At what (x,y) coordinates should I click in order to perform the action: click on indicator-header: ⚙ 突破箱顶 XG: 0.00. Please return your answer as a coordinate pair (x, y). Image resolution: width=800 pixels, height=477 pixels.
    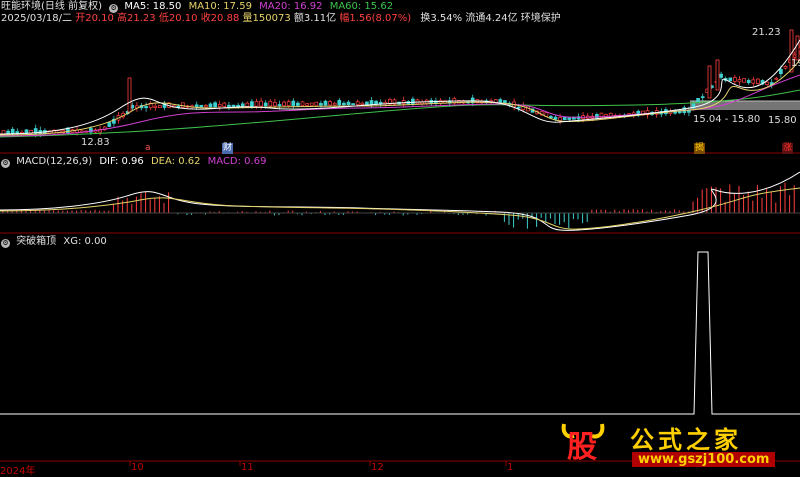
    Looking at the image, I should click on (54, 242).